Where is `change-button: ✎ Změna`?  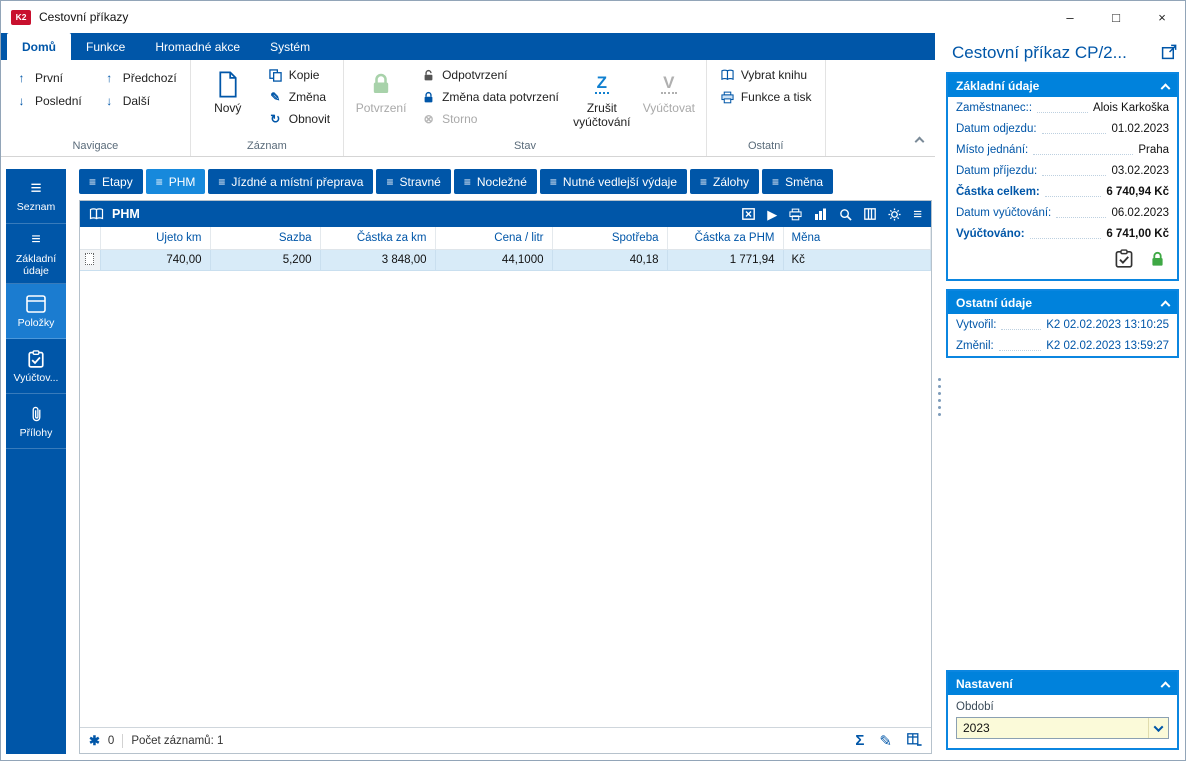
change-button: ✎ Změna is located at coordinates (299, 97).